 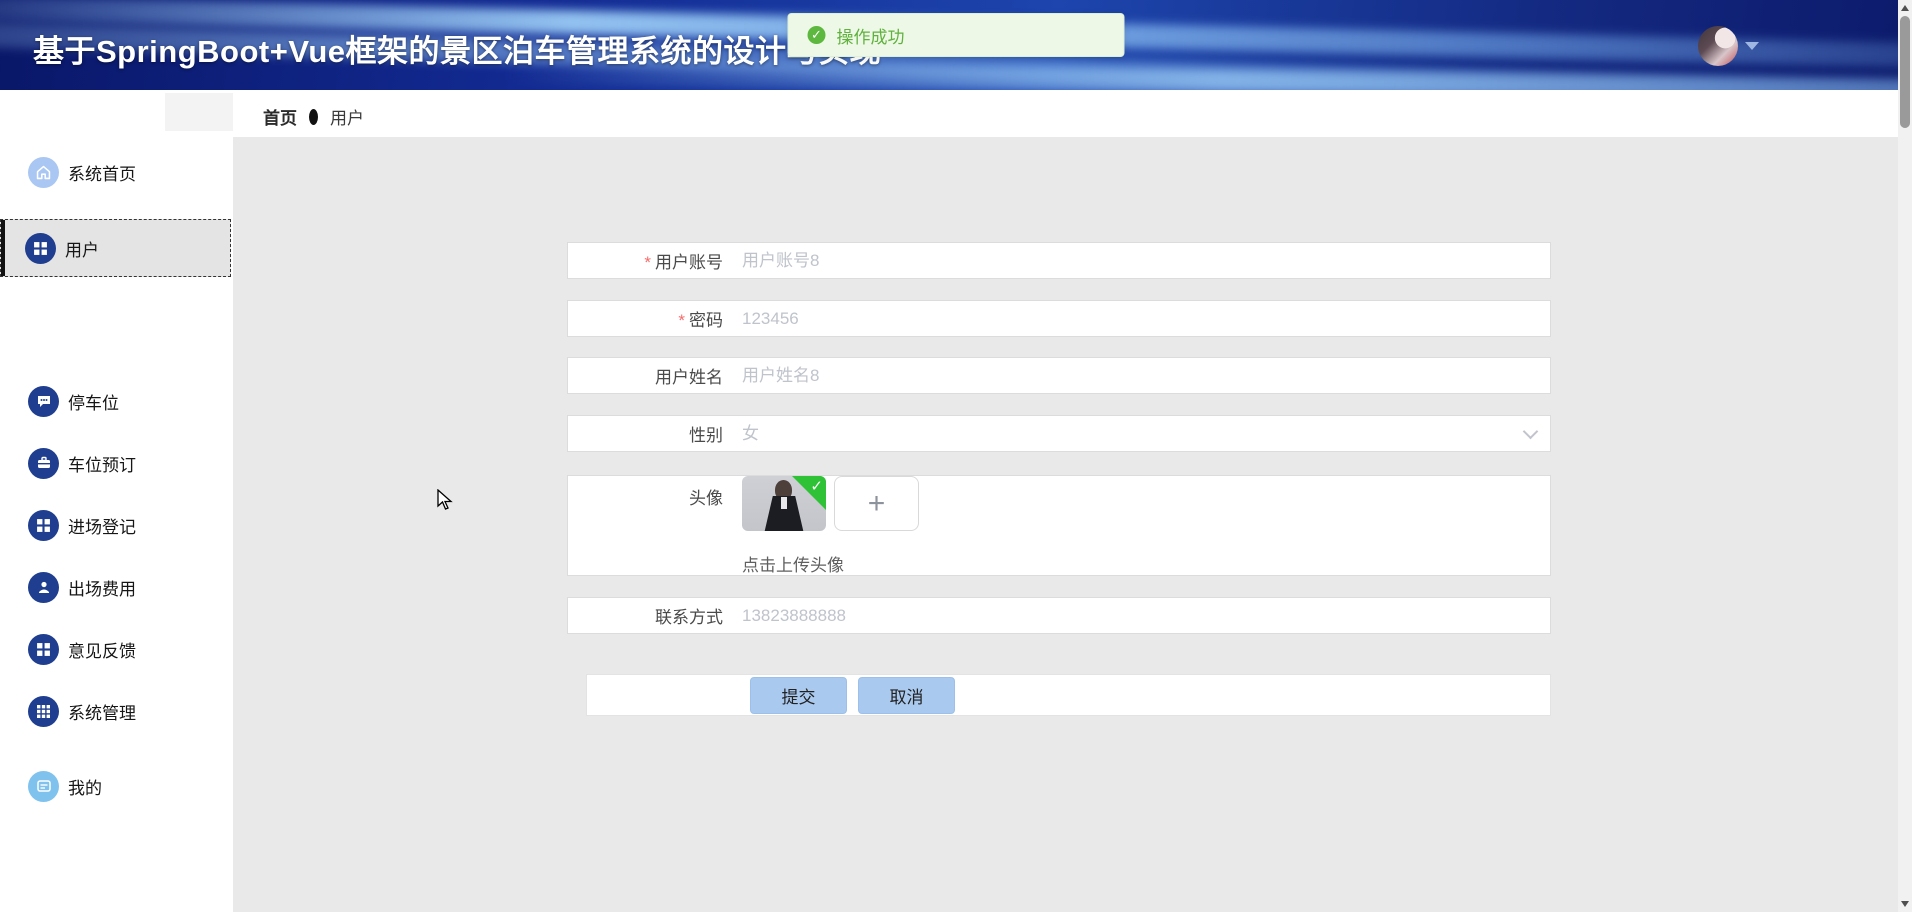 I want to click on sidebar-item-entry-register: 进场登记, so click(x=116, y=525).